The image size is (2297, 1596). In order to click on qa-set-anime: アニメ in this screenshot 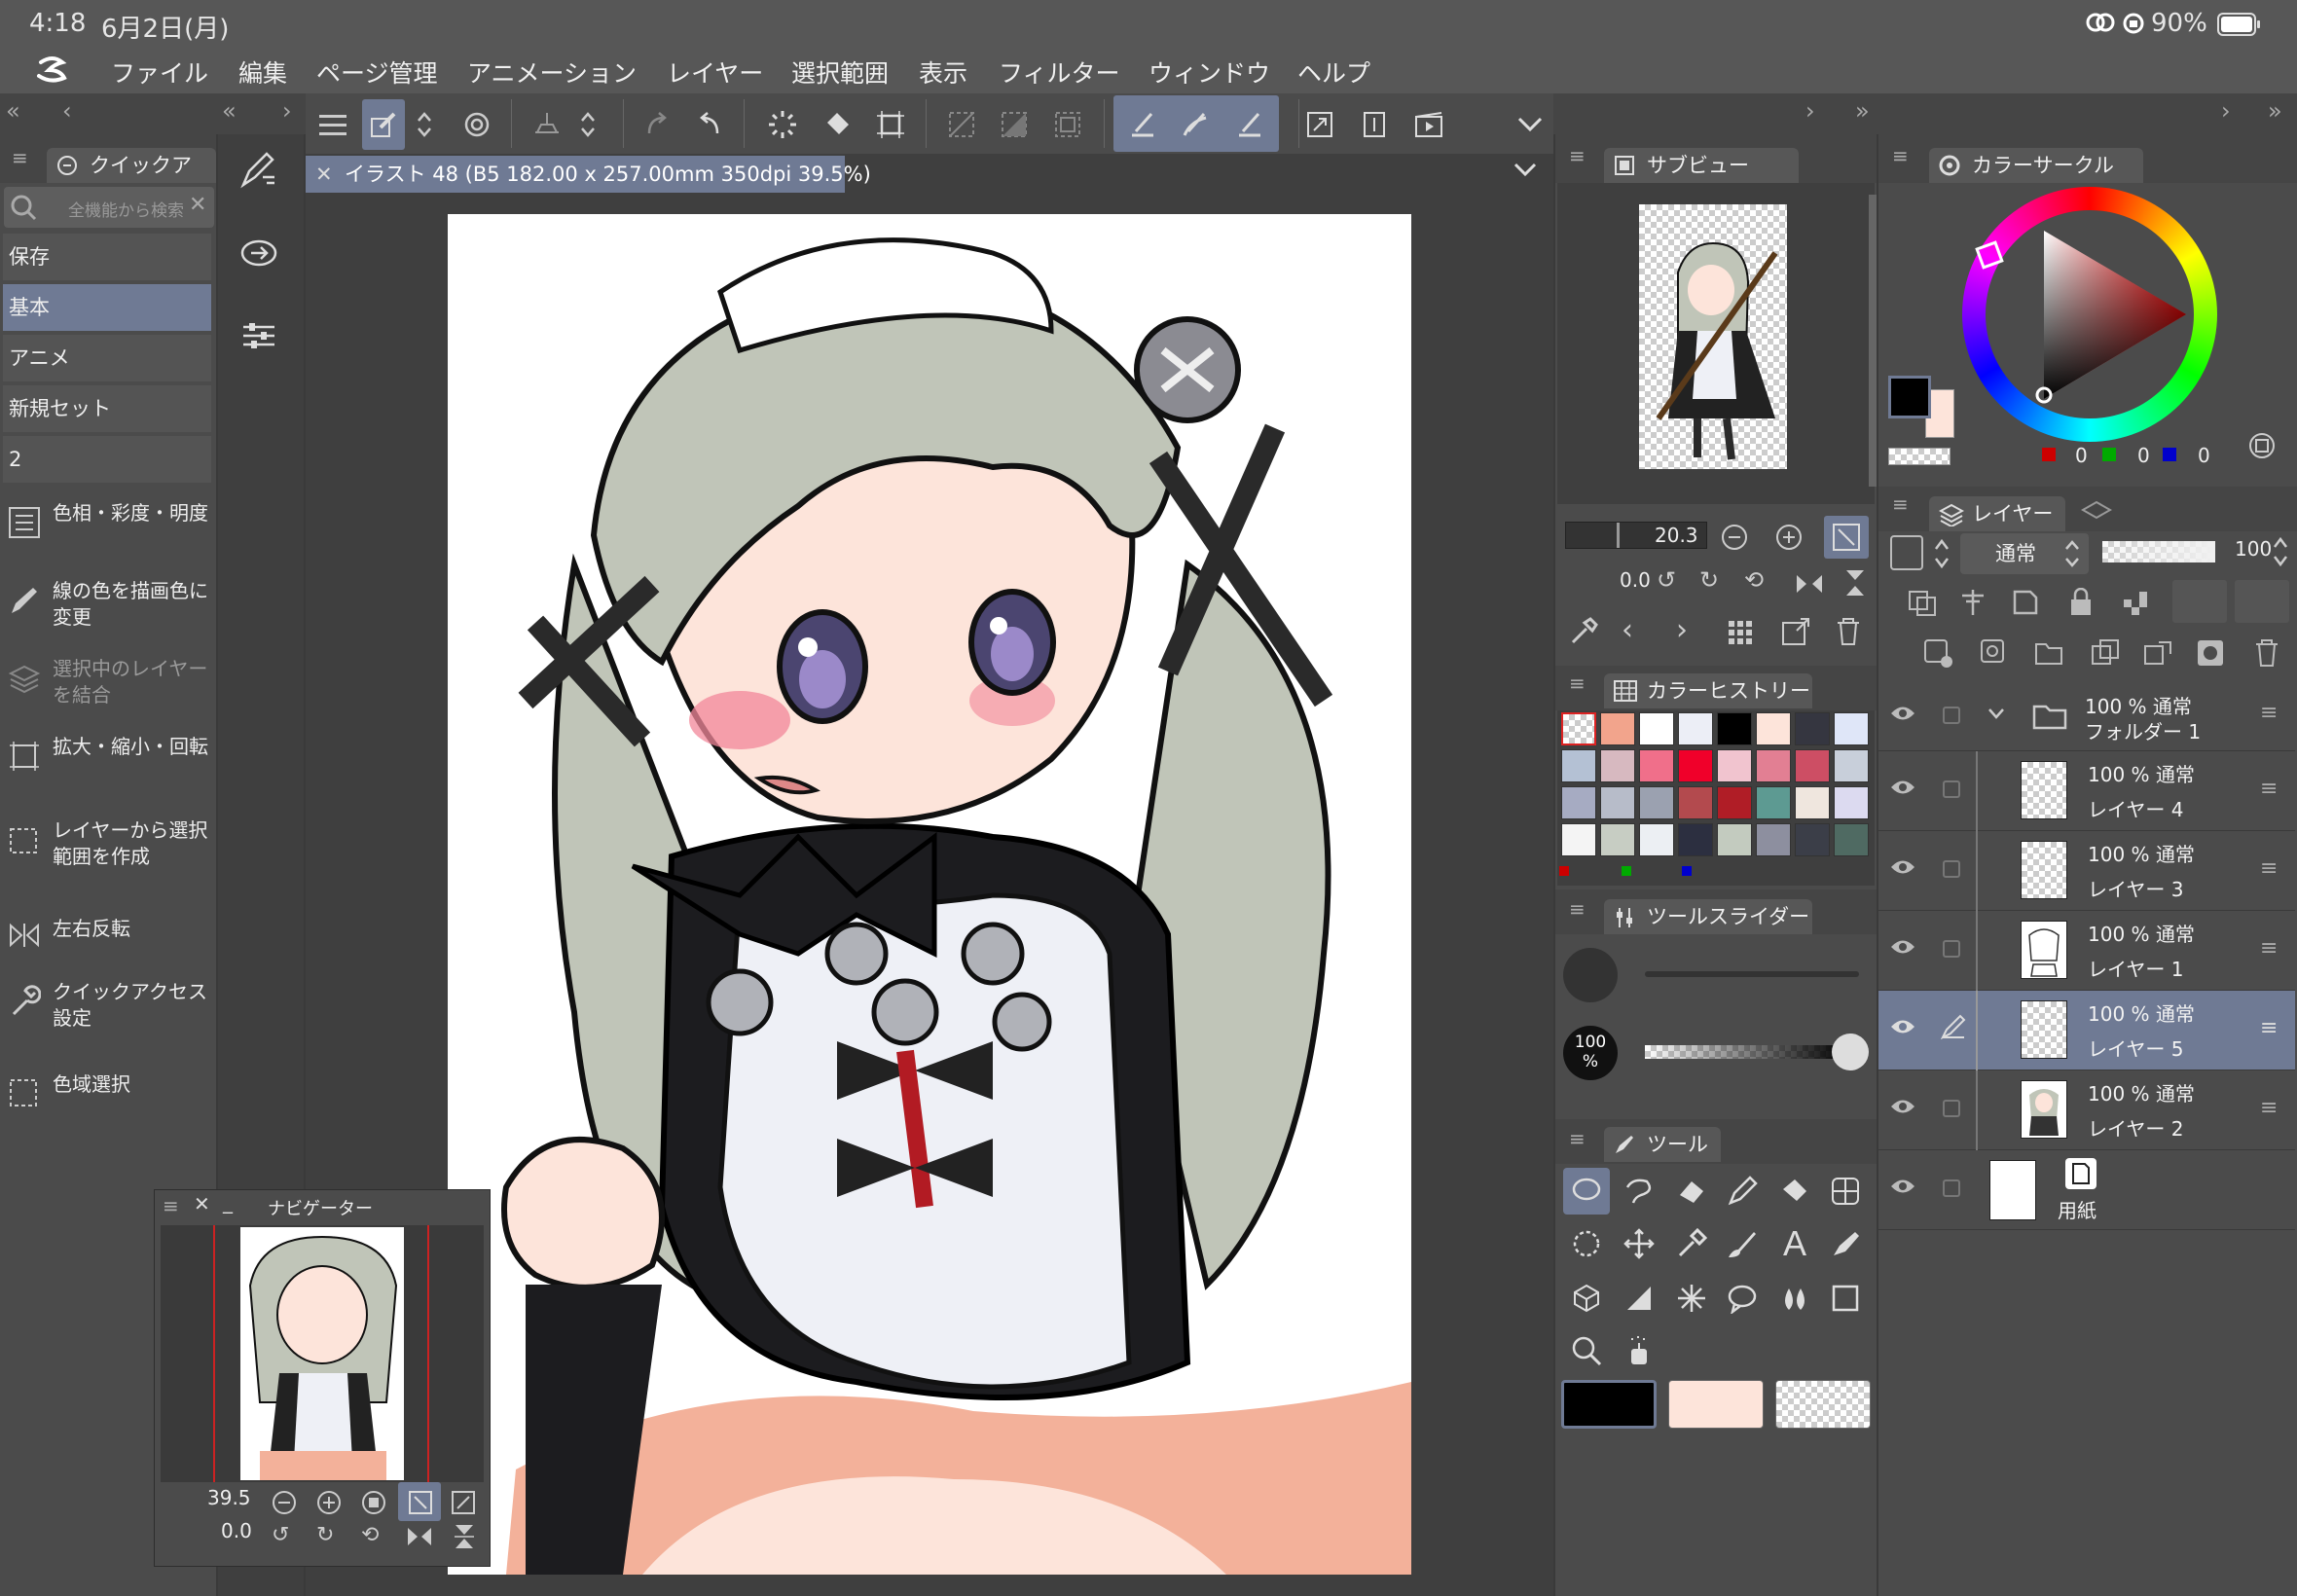, I will do `click(107, 358)`.